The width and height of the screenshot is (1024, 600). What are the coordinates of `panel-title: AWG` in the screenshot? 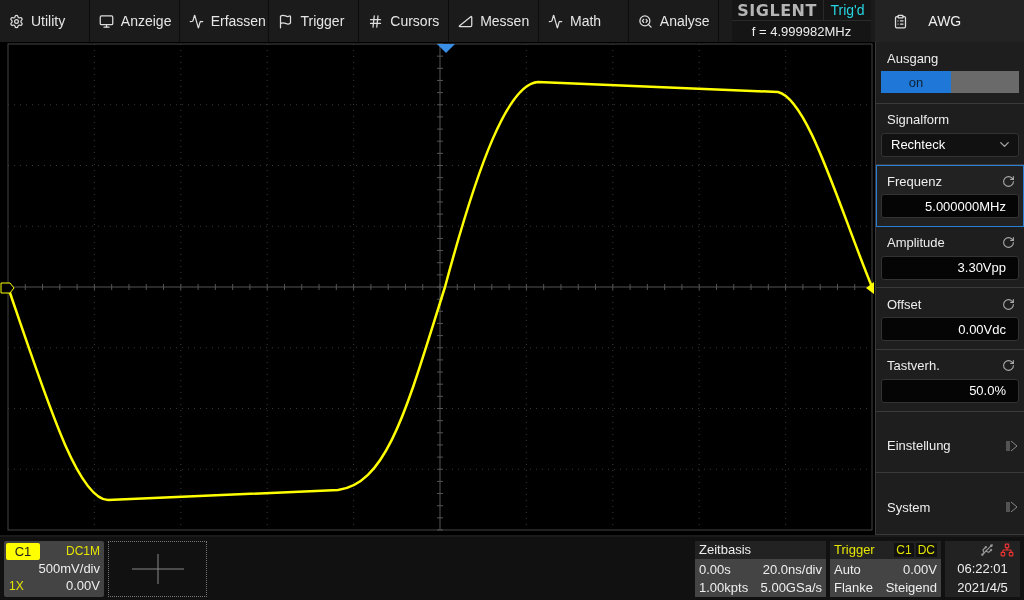 It's located at (945, 21).